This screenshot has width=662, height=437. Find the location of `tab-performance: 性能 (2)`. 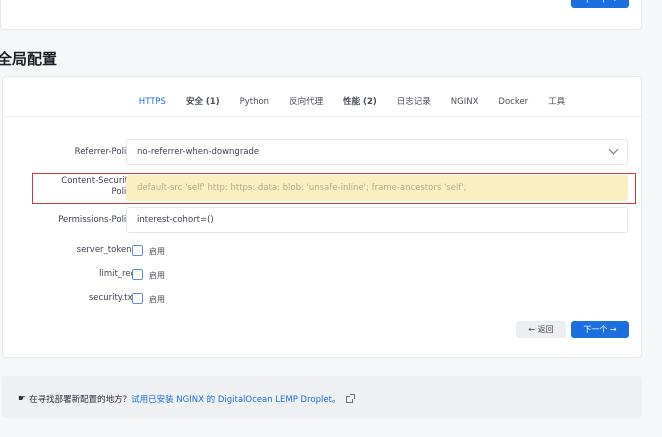

tab-performance: 性能 (2) is located at coordinates (360, 106).